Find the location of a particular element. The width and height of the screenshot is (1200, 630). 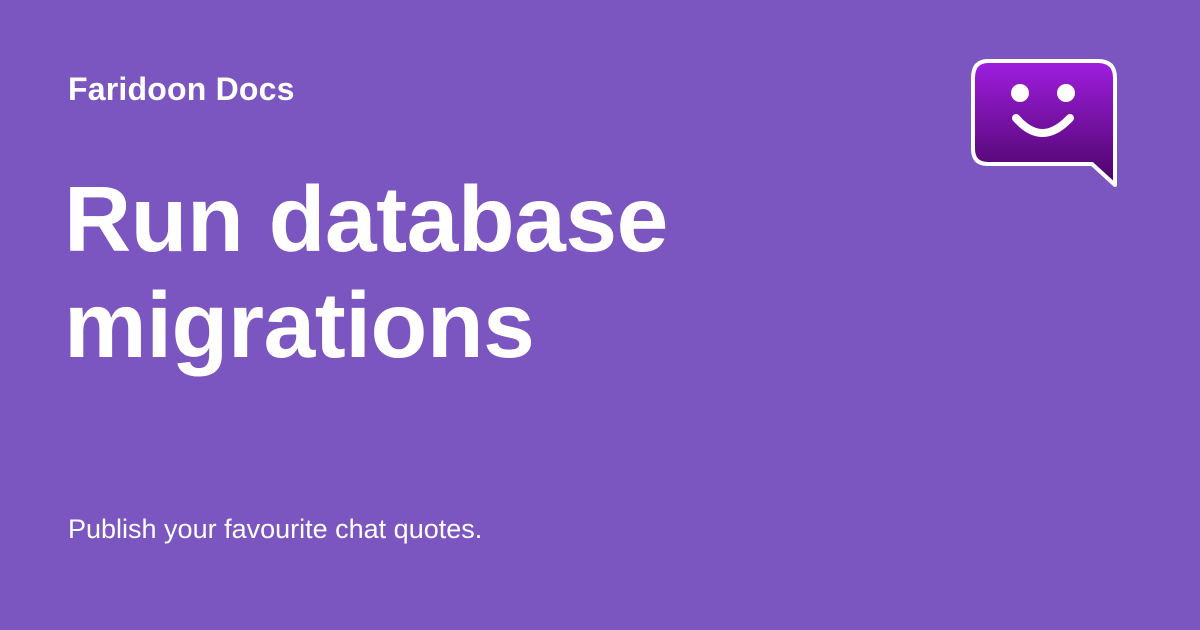

chat-bubble-shape is located at coordinates (1044, 123).